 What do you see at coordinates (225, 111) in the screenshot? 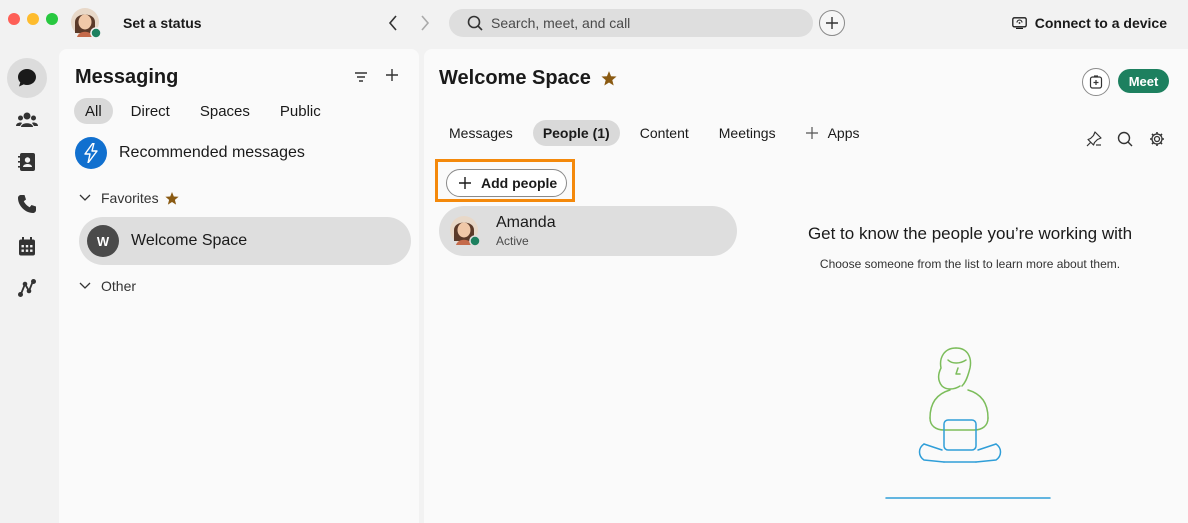
I see `filter-spaces: Spaces` at bounding box center [225, 111].